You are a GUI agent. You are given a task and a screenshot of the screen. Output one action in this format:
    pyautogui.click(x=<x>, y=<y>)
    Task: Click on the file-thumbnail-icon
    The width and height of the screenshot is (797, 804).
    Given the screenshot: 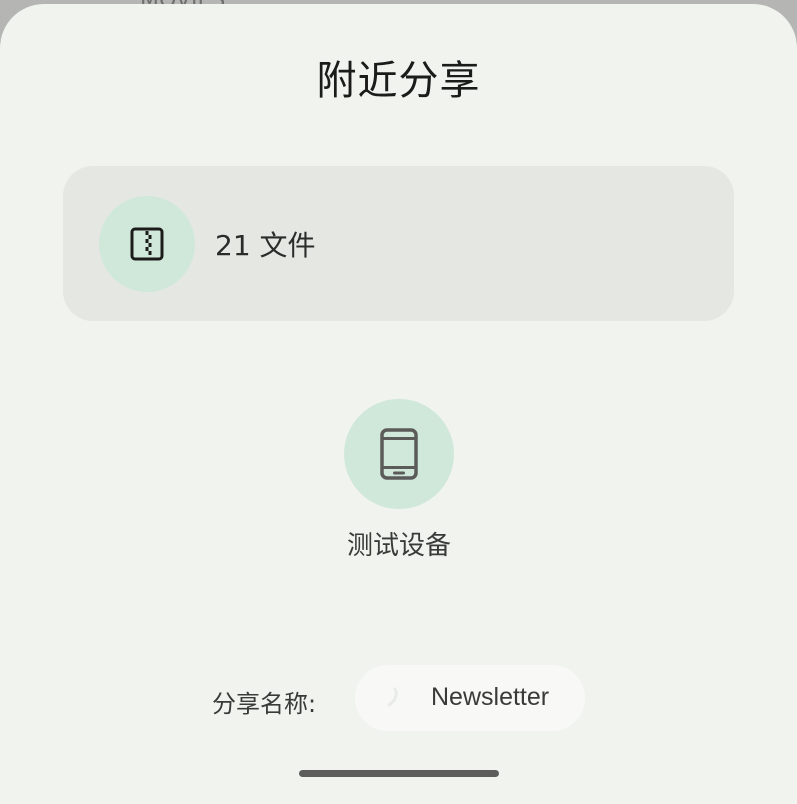 What is the action you would take?
    pyautogui.click(x=392, y=697)
    